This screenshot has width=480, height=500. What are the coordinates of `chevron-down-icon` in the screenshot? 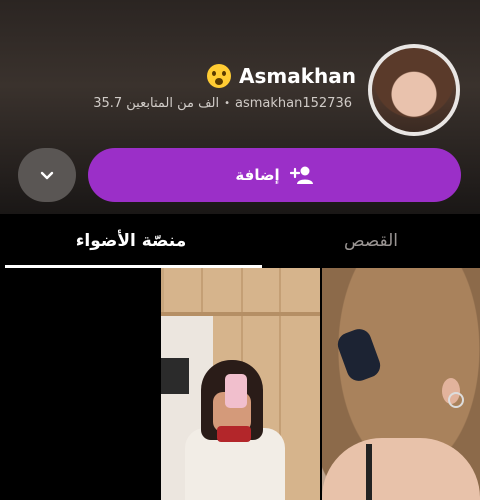 It's located at (47, 175).